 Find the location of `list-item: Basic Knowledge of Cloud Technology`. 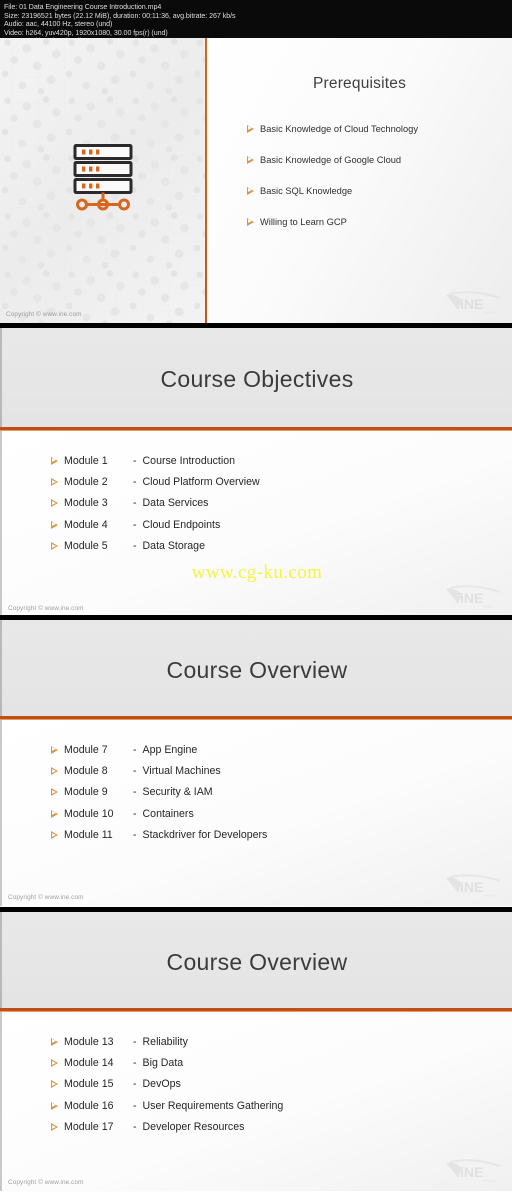

list-item: Basic Knowledge of Cloud Technology is located at coordinates (332, 128).